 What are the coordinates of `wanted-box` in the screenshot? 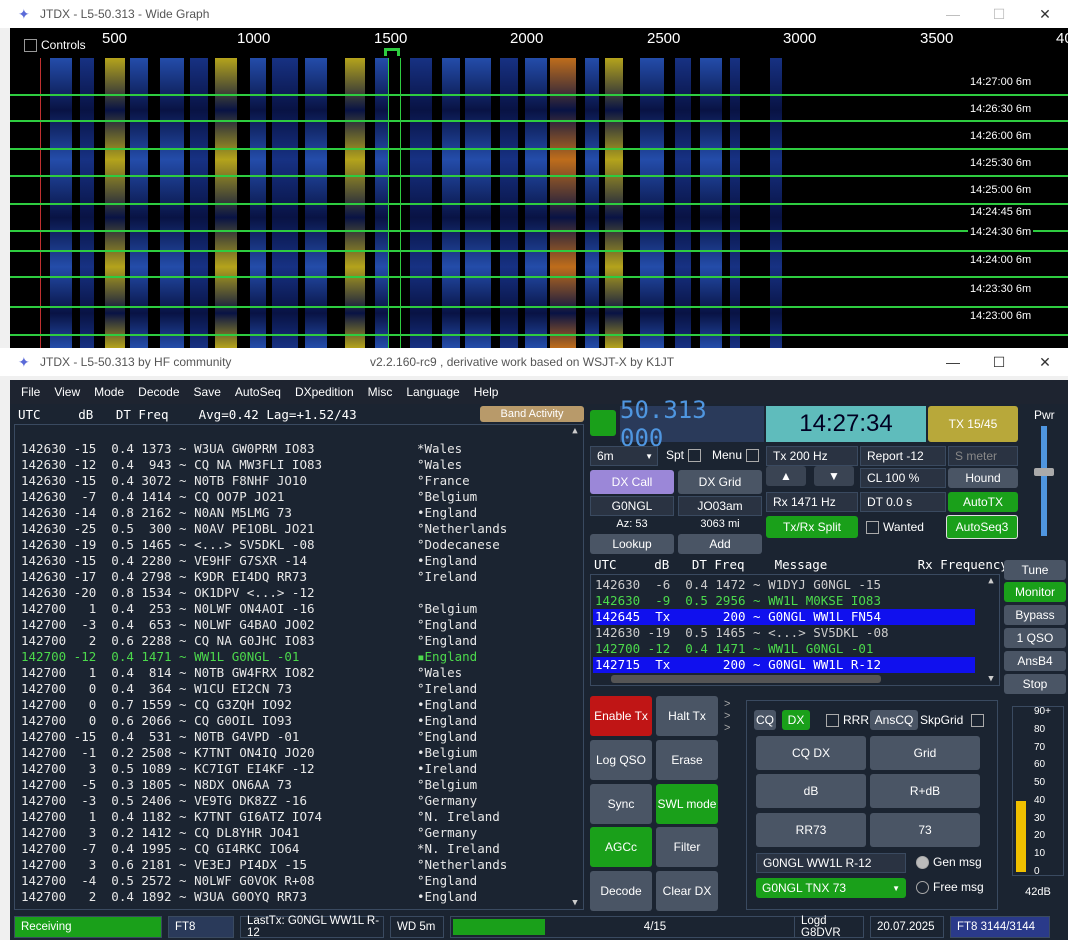 It's located at (872, 527).